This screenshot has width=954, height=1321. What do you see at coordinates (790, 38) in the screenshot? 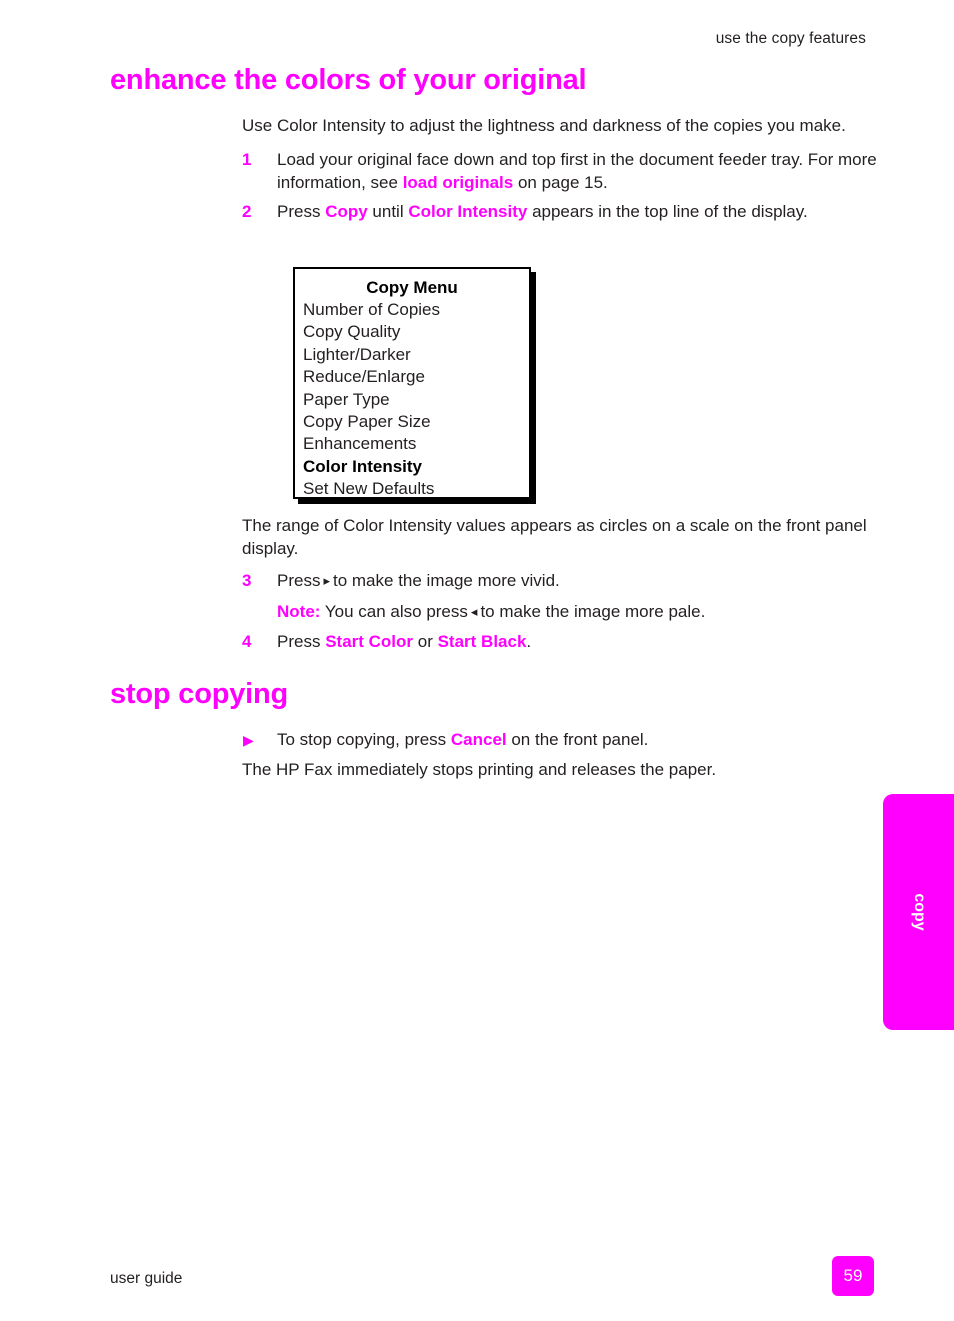
I see `running-header: use the copy features` at bounding box center [790, 38].